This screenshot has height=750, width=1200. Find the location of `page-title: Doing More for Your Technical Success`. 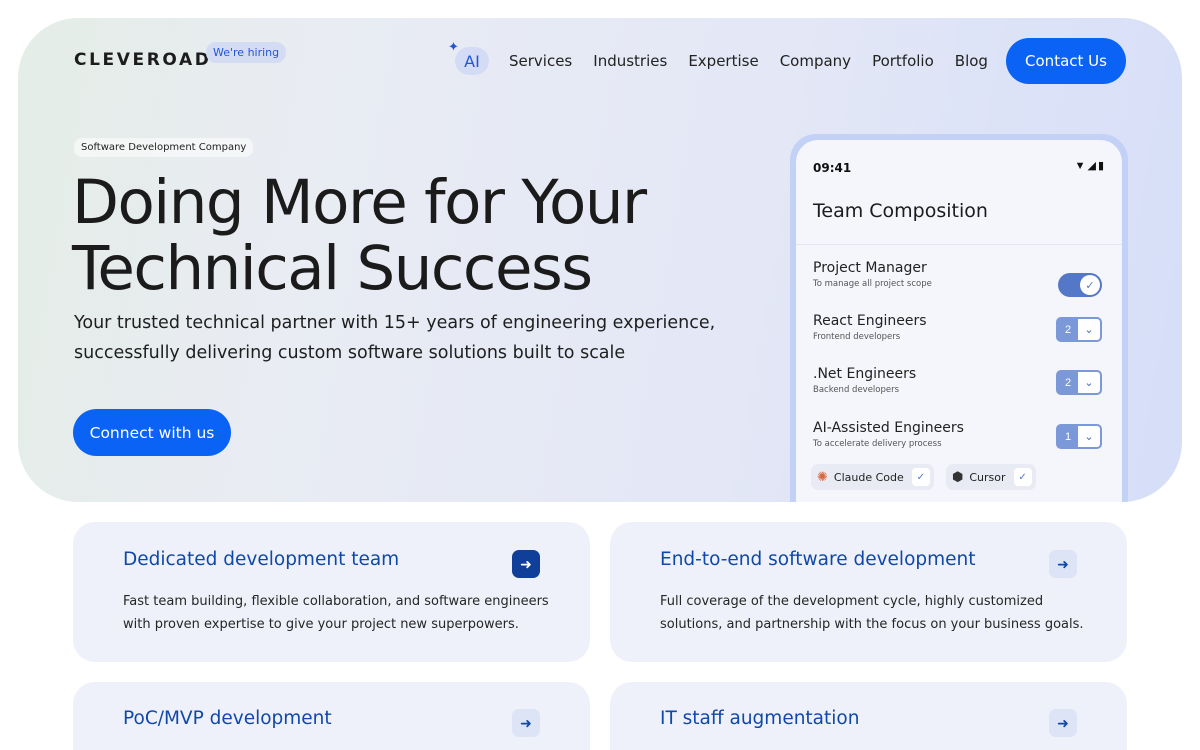

page-title: Doing More for Your Technical Success is located at coordinates (422, 236).